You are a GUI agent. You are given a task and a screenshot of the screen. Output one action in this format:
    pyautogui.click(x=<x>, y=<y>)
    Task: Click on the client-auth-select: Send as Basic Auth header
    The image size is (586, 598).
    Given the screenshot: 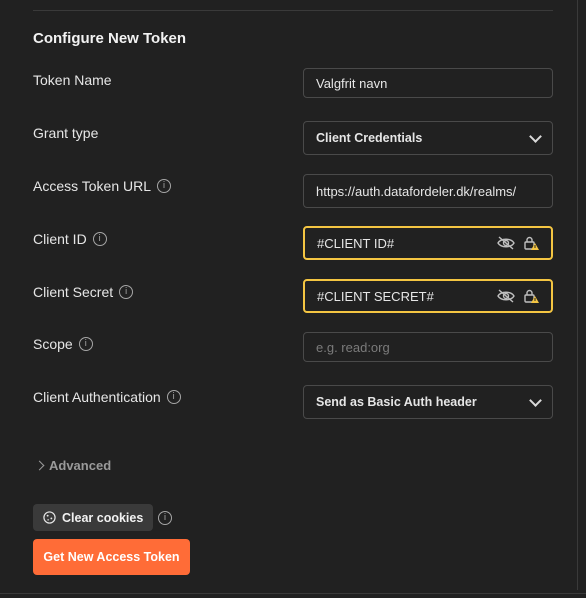 What is the action you would take?
    pyautogui.click(x=428, y=402)
    